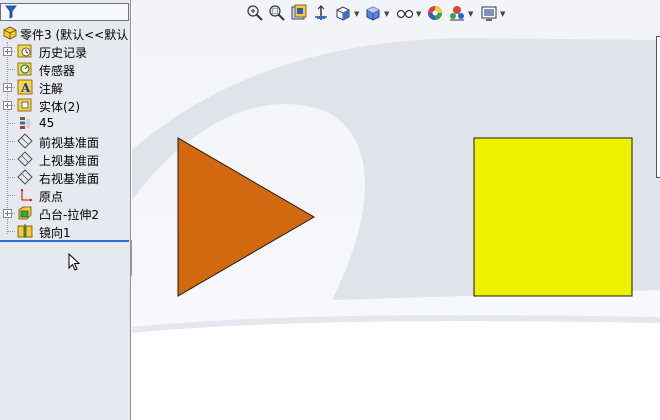  I want to click on tree-item-label: 历史记录, so click(63, 53).